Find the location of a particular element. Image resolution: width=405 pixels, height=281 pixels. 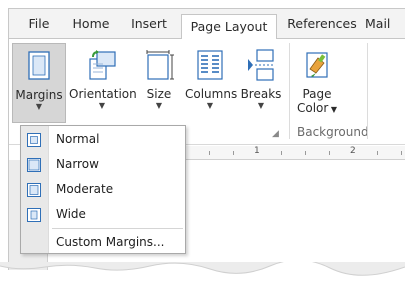

tab-references: References is located at coordinates (322, 24).